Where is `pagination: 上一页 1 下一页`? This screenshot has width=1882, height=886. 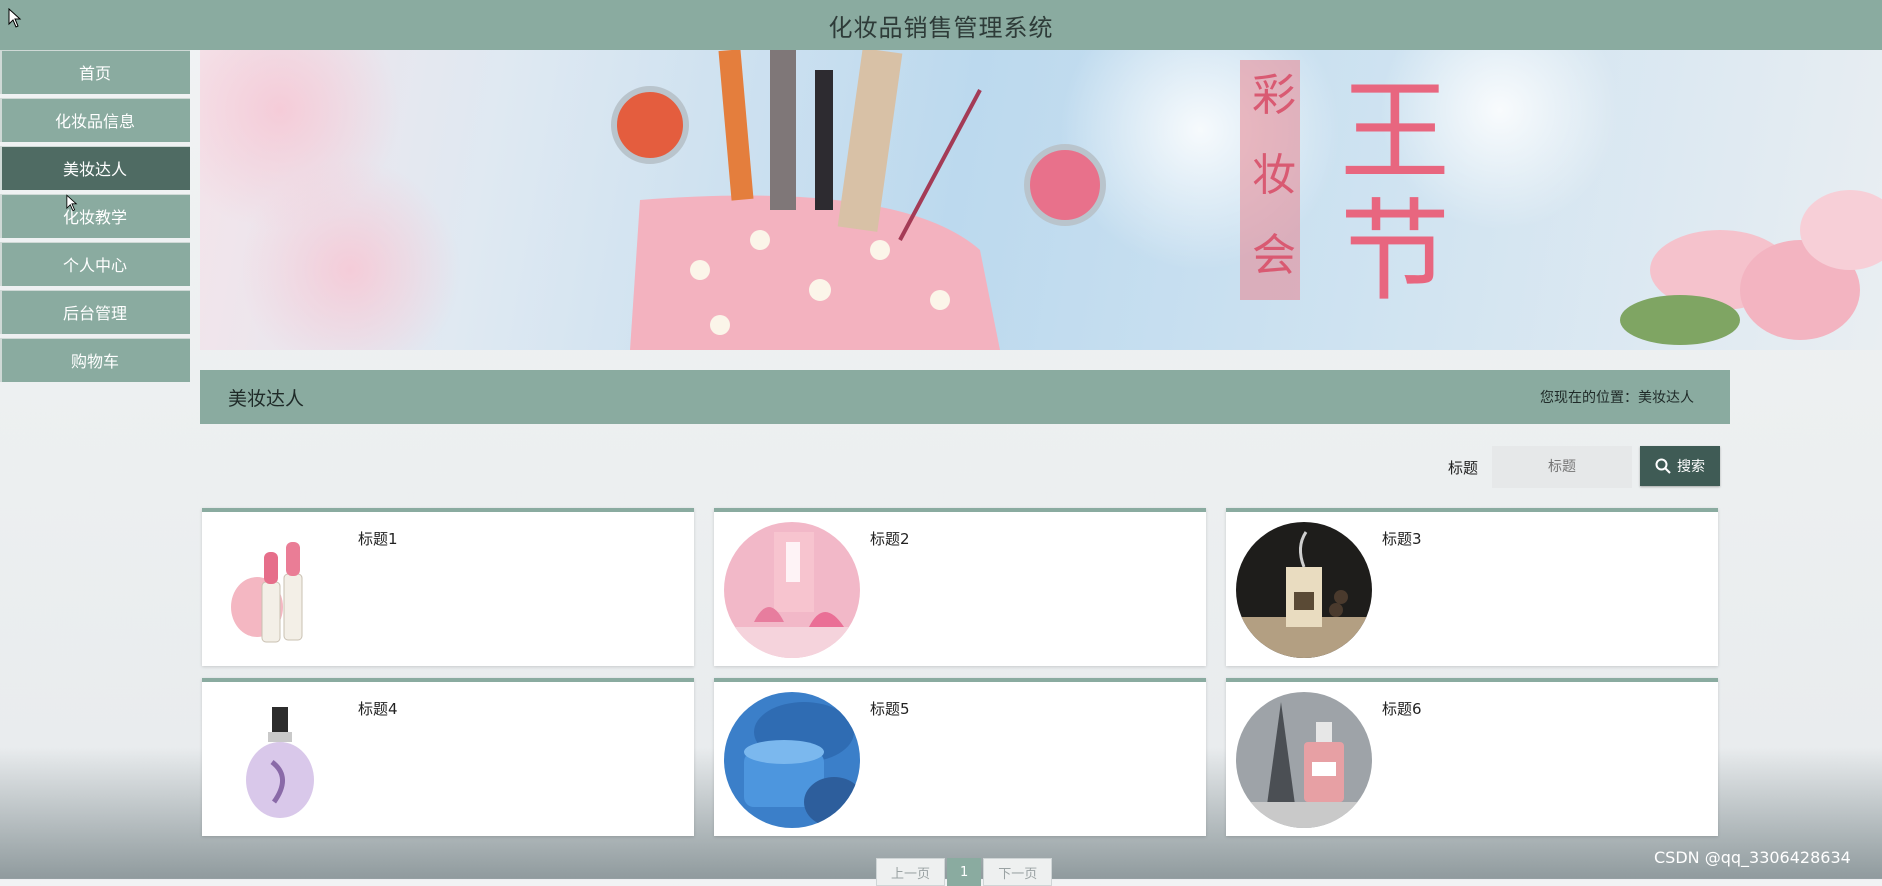 pagination: 上一页 1 下一页 is located at coordinates (965, 872).